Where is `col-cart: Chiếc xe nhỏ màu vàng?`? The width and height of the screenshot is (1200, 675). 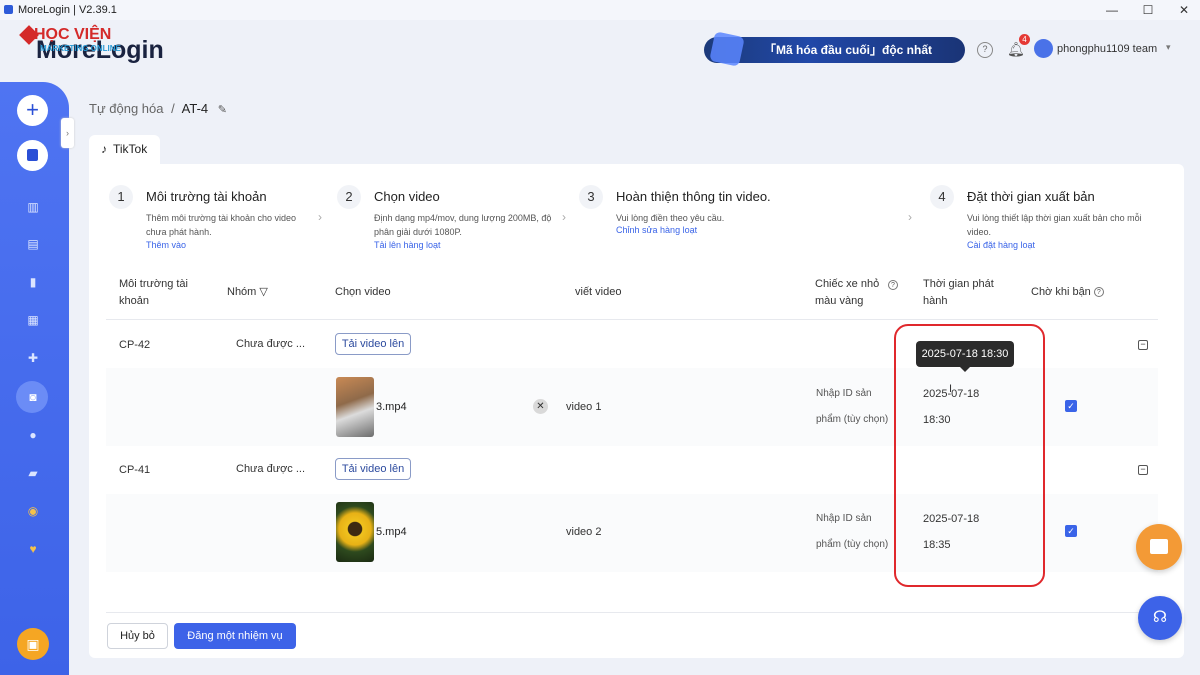 col-cart: Chiếc xe nhỏ màu vàng? is located at coordinates (856, 293).